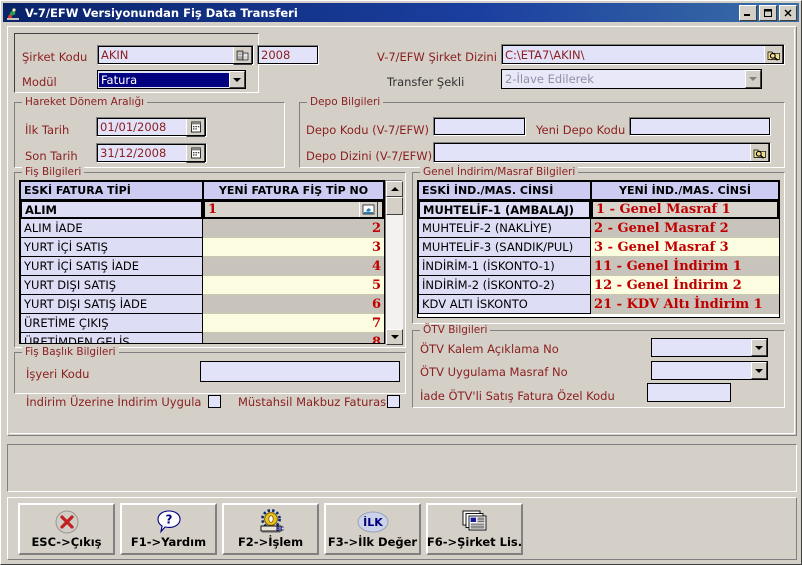  Describe the element at coordinates (111, 247) in the screenshot. I see `fis-row-2-old: YURT İÇİ SATIŞ` at that location.